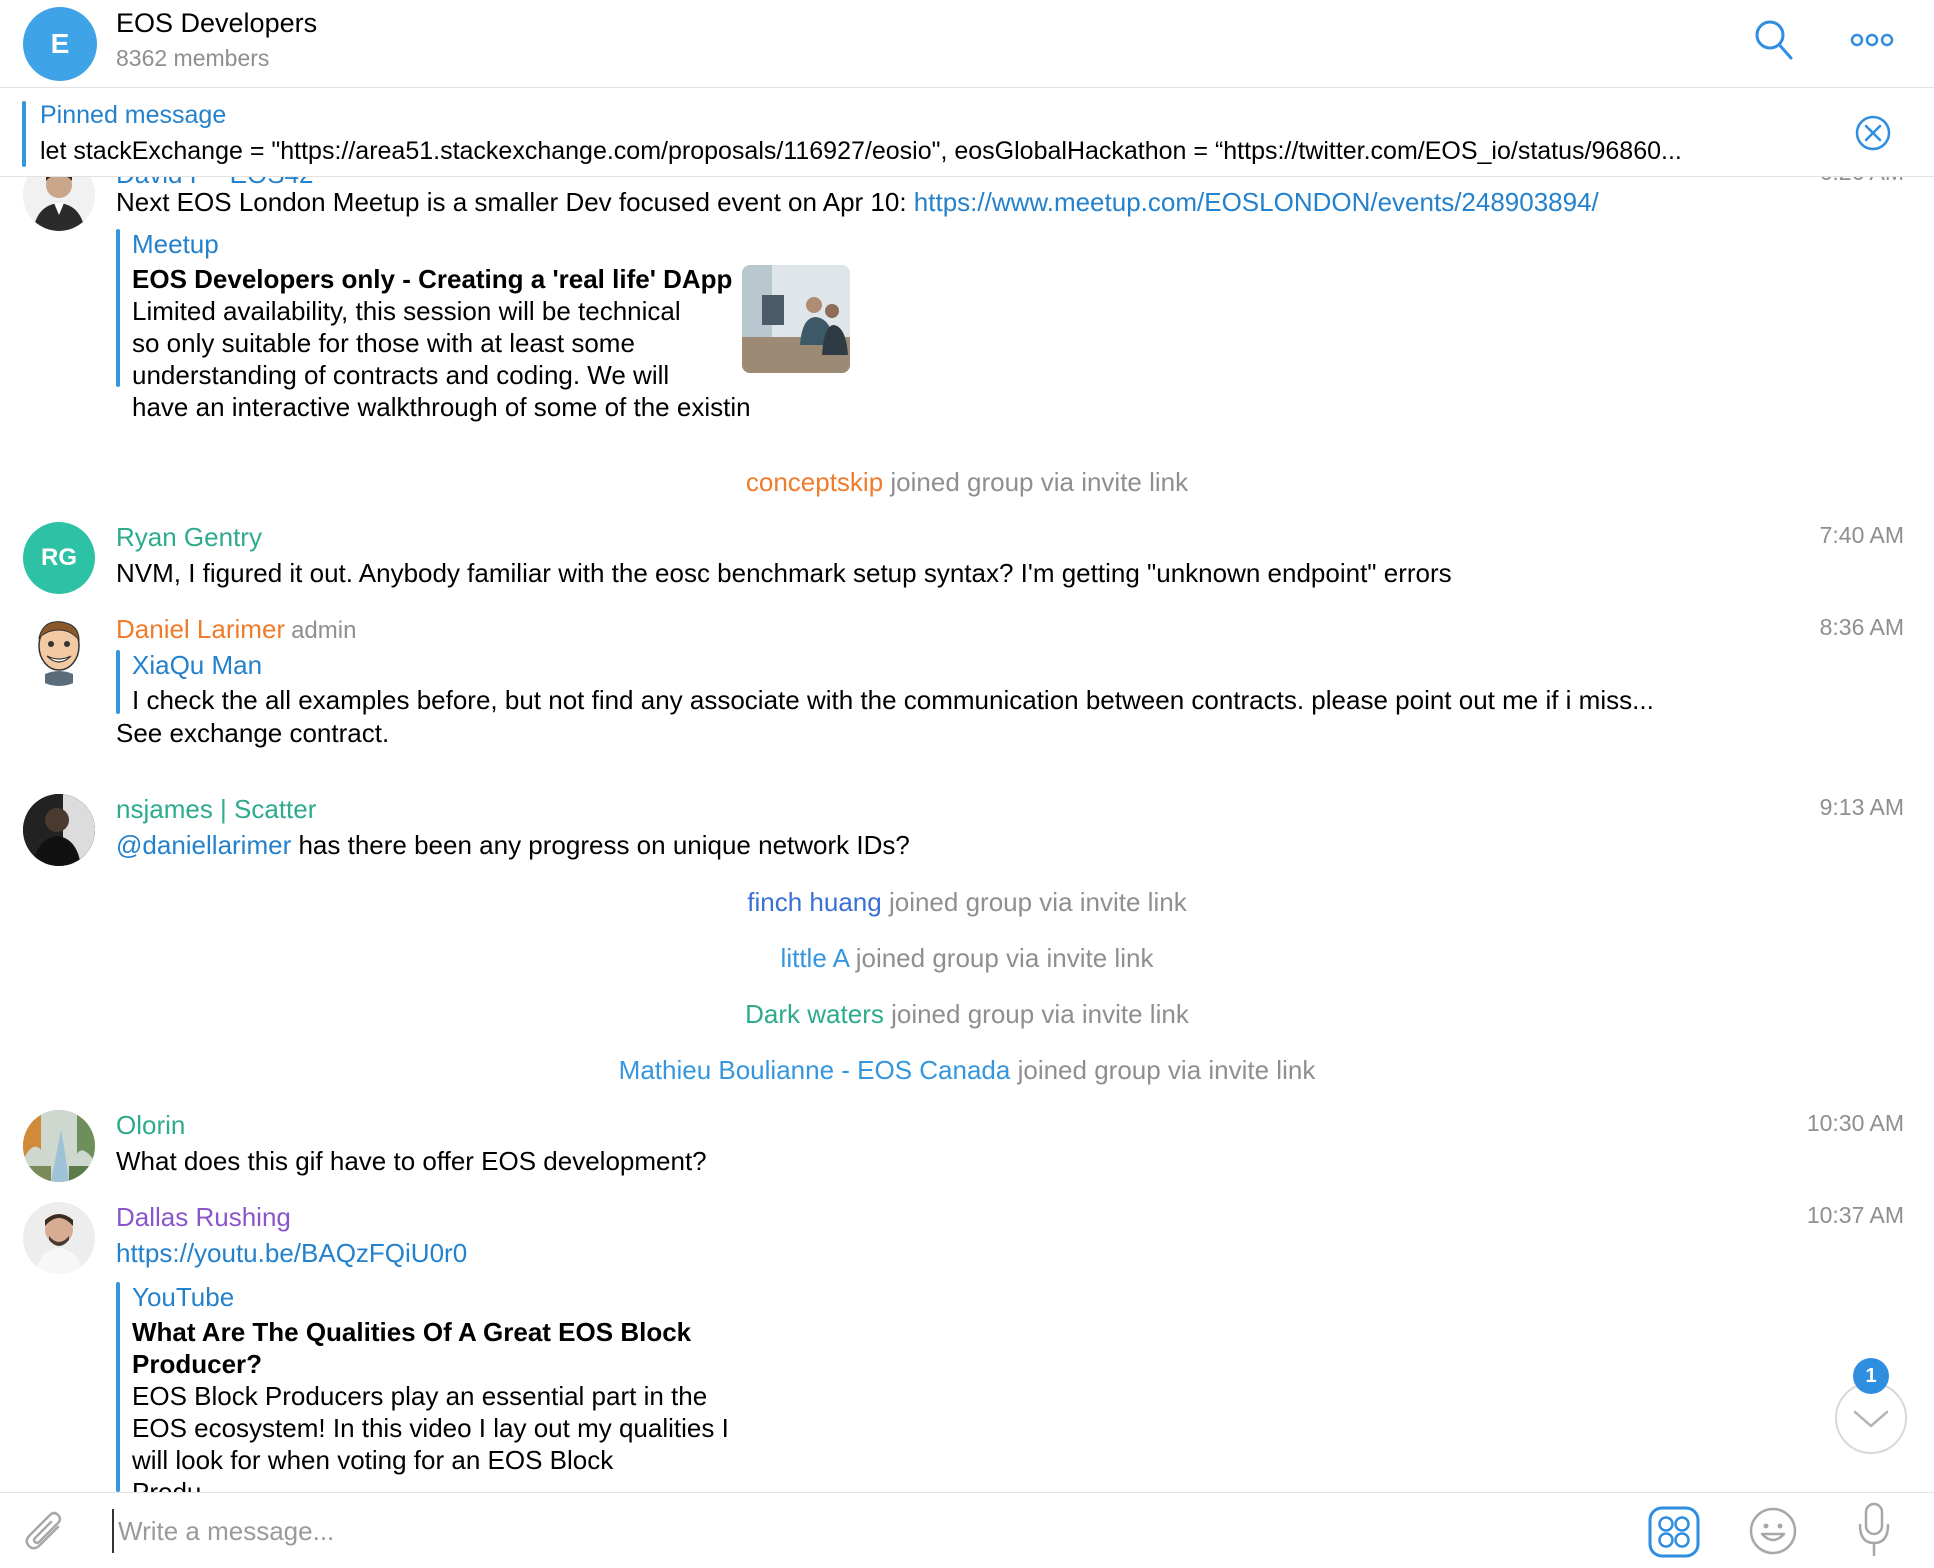  What do you see at coordinates (1773, 1531) in the screenshot?
I see `emoji-icon` at bounding box center [1773, 1531].